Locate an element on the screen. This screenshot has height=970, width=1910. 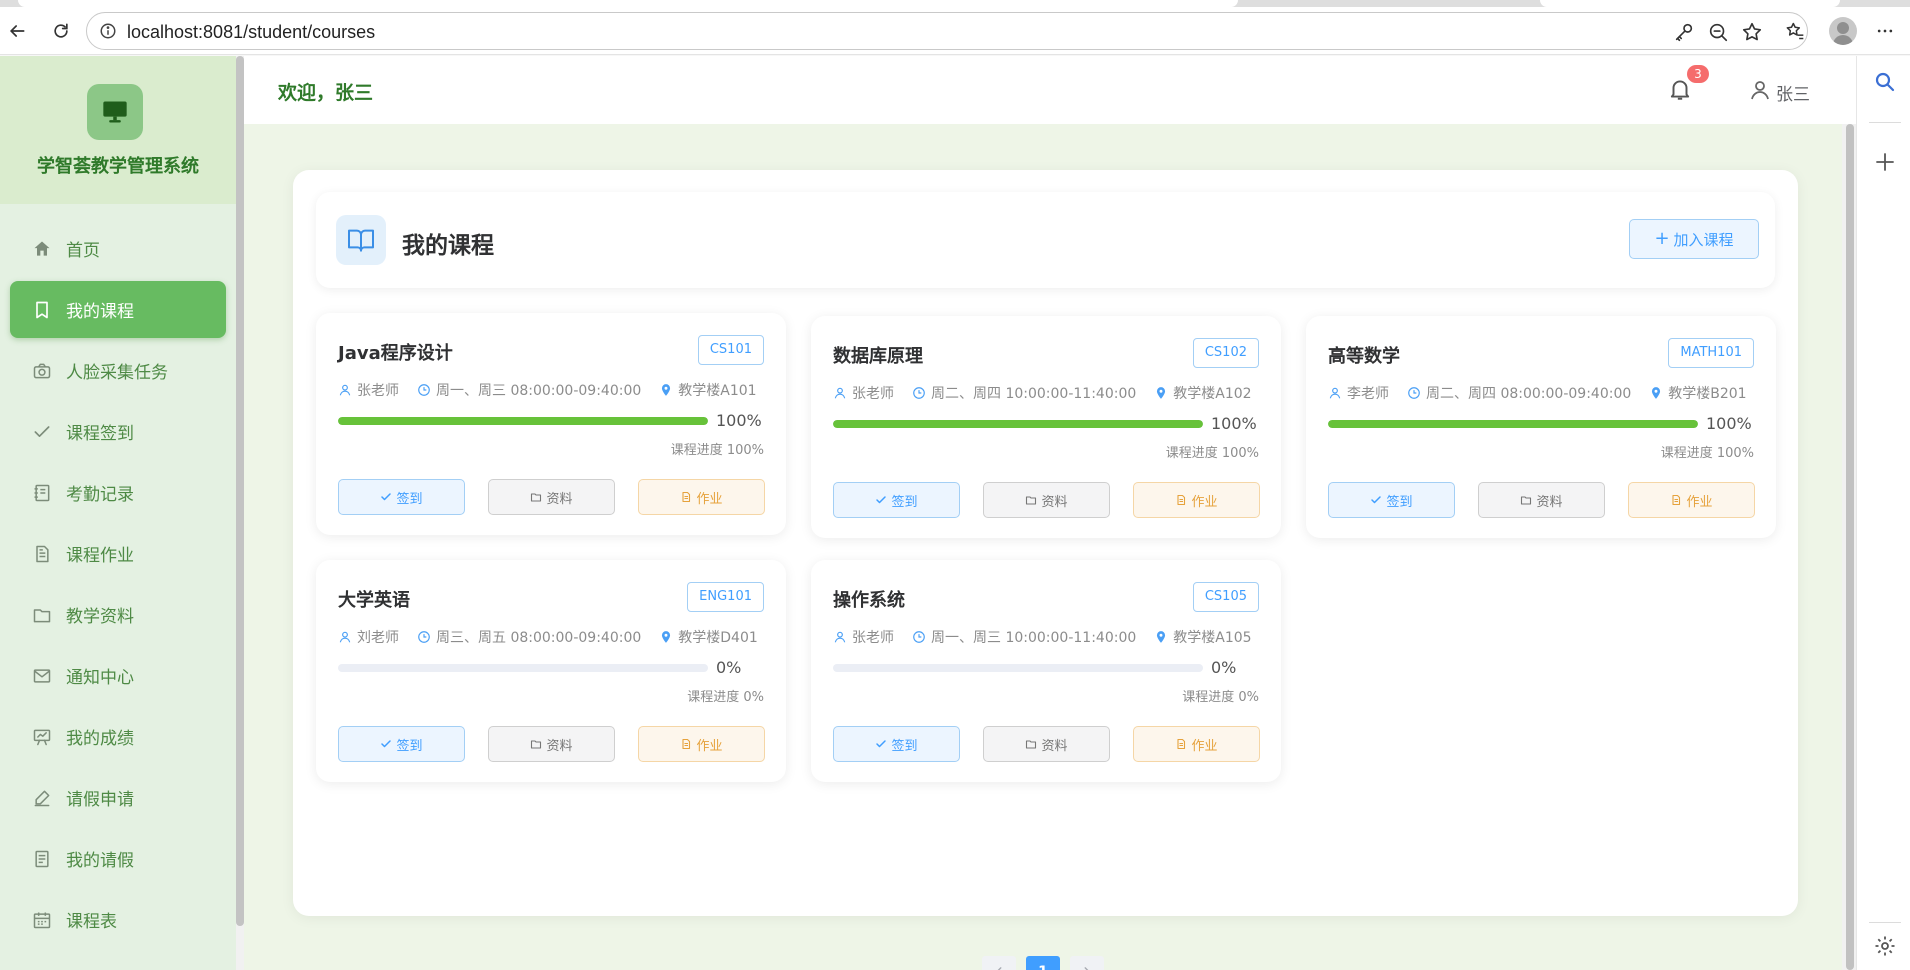
brand-title: 学智荟教学管理系统 is located at coordinates (118, 166).